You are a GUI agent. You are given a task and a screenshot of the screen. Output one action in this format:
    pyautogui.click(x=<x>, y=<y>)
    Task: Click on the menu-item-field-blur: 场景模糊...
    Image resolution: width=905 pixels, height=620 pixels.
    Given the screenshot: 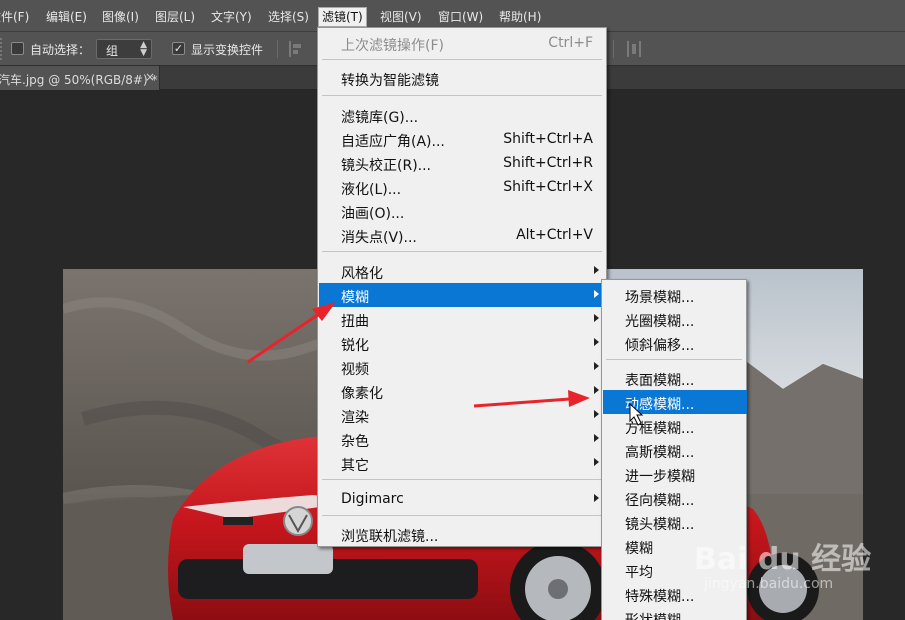 What is the action you would take?
    pyautogui.click(x=675, y=295)
    